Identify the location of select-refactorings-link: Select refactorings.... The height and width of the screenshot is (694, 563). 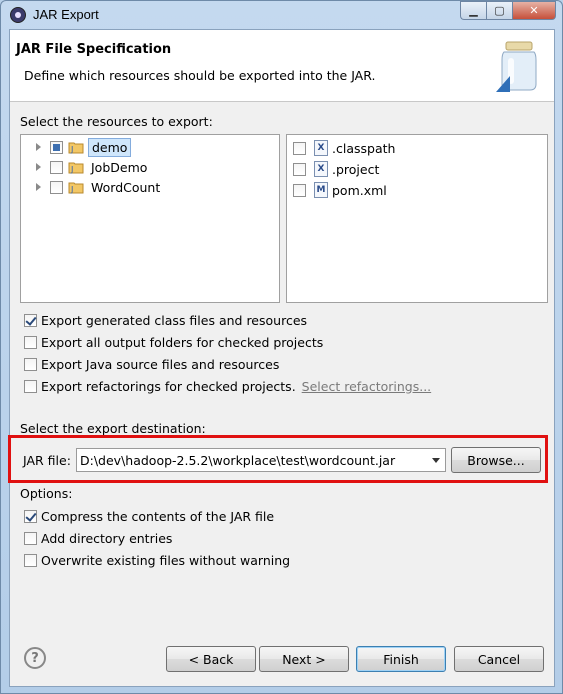
(366, 386).